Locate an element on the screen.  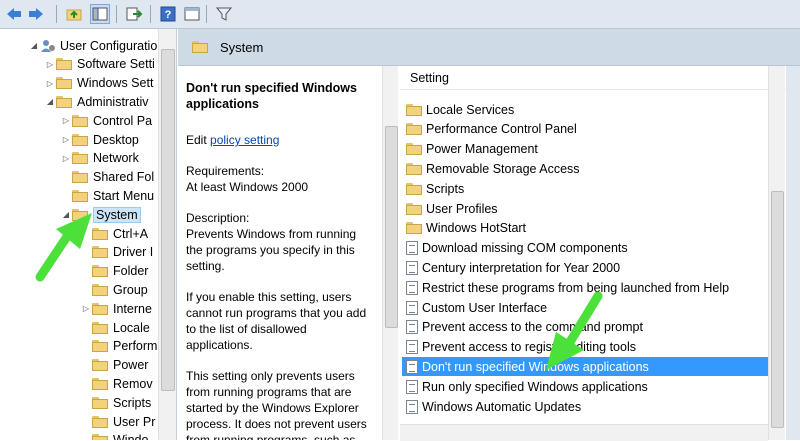
tree-item: Power is located at coordinates (114, 365).